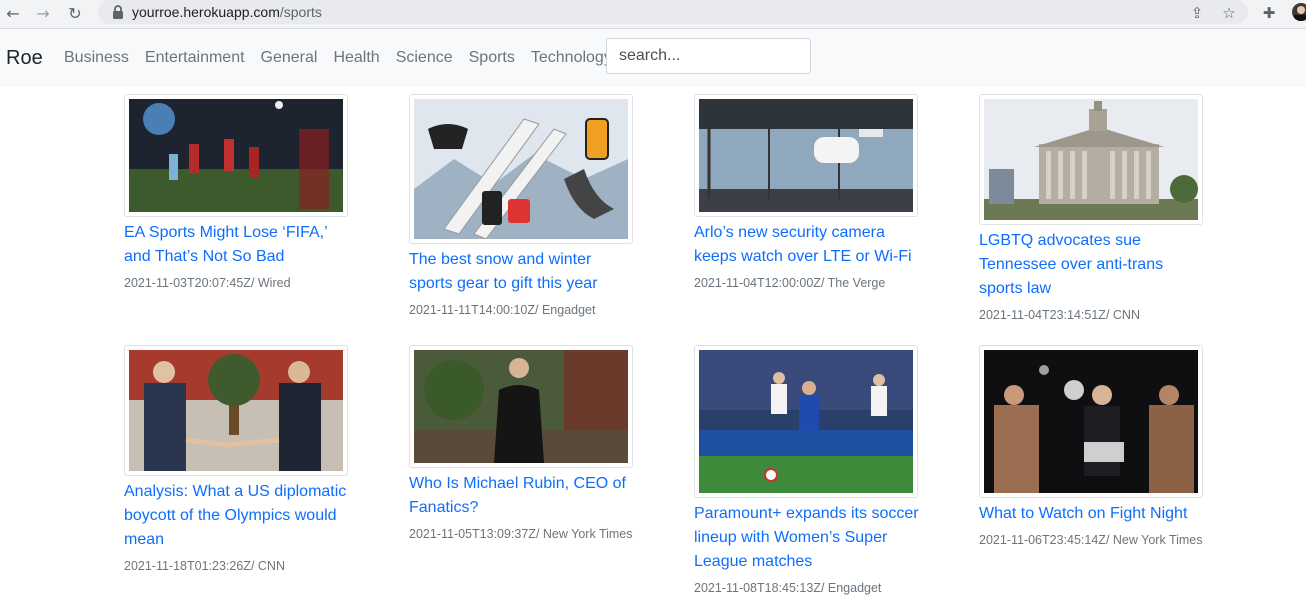 The image size is (1306, 602). Describe the element at coordinates (788, 588) in the screenshot. I see `article-meta: 2021-11-08T18:45:13Z/ Engadget` at that location.